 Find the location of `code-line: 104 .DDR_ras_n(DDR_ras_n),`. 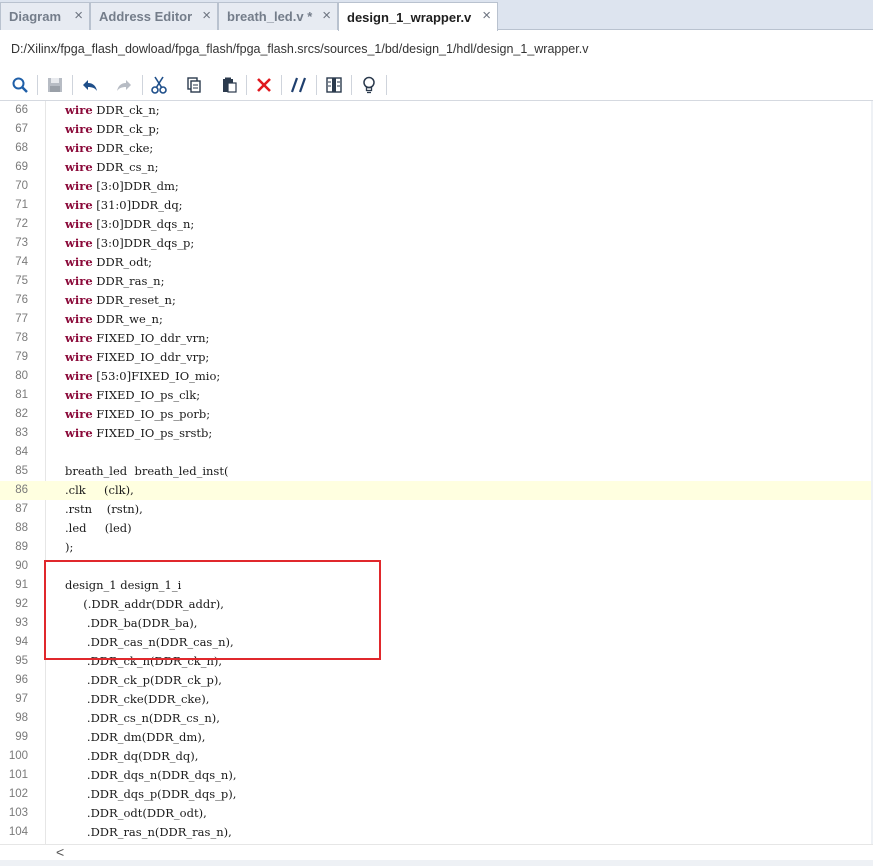

code-line: 104 .DDR_ras_n(DDR_ras_n), is located at coordinates (436, 832).